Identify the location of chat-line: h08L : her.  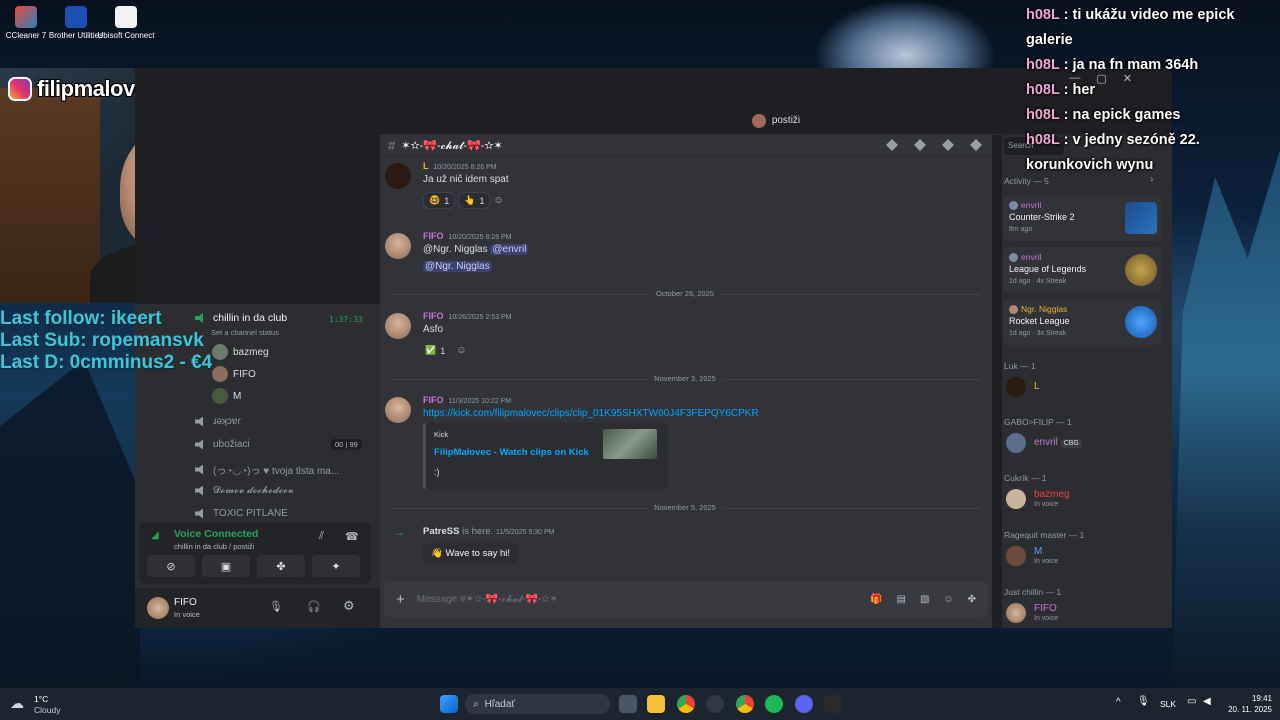
(1061, 90).